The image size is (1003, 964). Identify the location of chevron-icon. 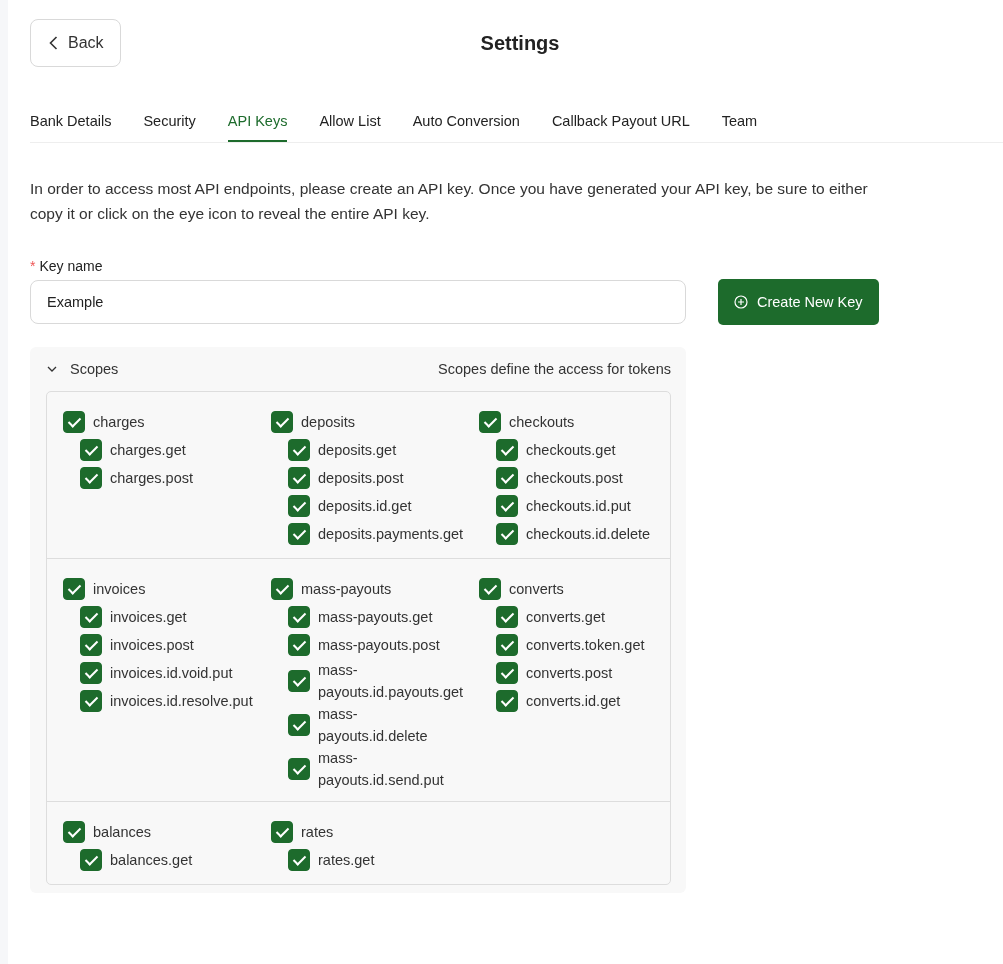
(52, 369).